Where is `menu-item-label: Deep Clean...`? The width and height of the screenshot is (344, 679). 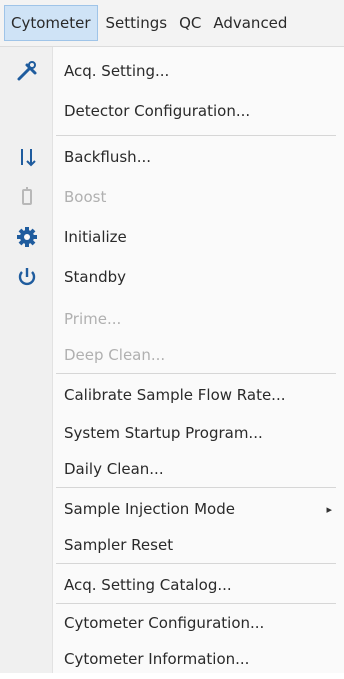
menu-item-label: Deep Clean... is located at coordinates (115, 355).